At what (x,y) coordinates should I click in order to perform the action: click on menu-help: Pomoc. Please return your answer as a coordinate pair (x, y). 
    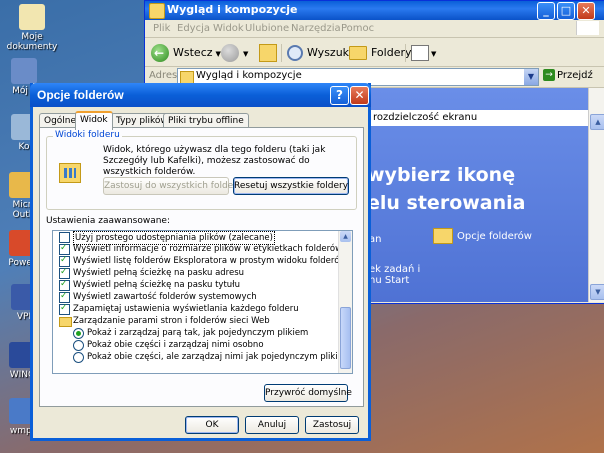
    Looking at the image, I should click on (357, 28).